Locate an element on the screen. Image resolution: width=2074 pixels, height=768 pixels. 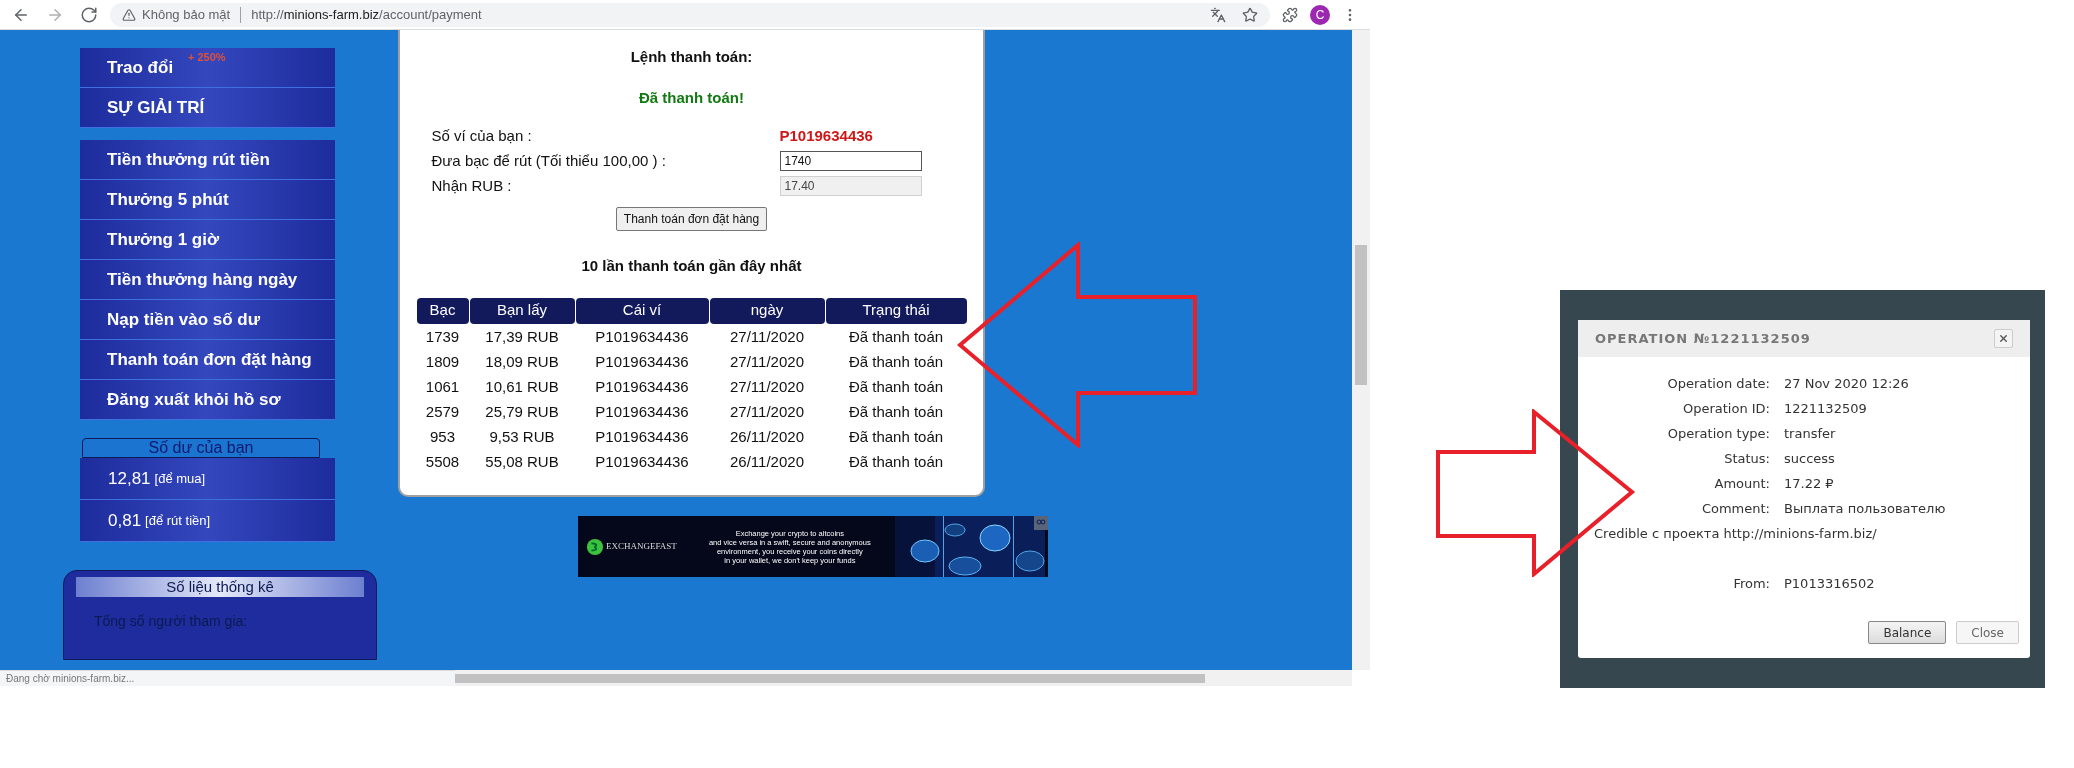
detail-value: success is located at coordinates (1809, 458).